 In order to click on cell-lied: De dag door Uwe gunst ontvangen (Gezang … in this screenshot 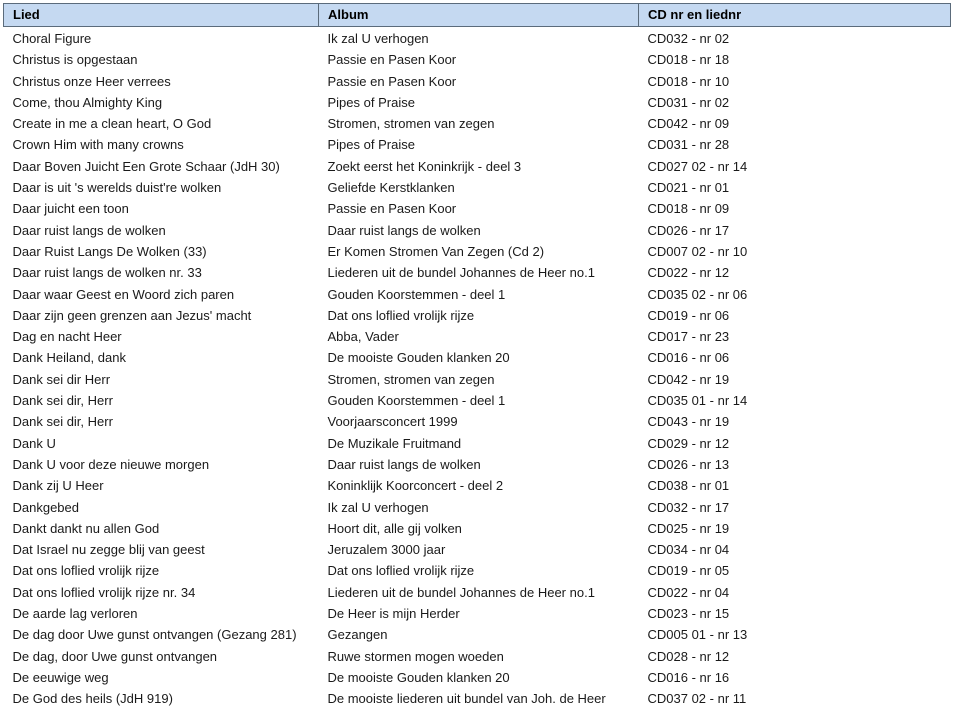, I will do `click(161, 634)`.